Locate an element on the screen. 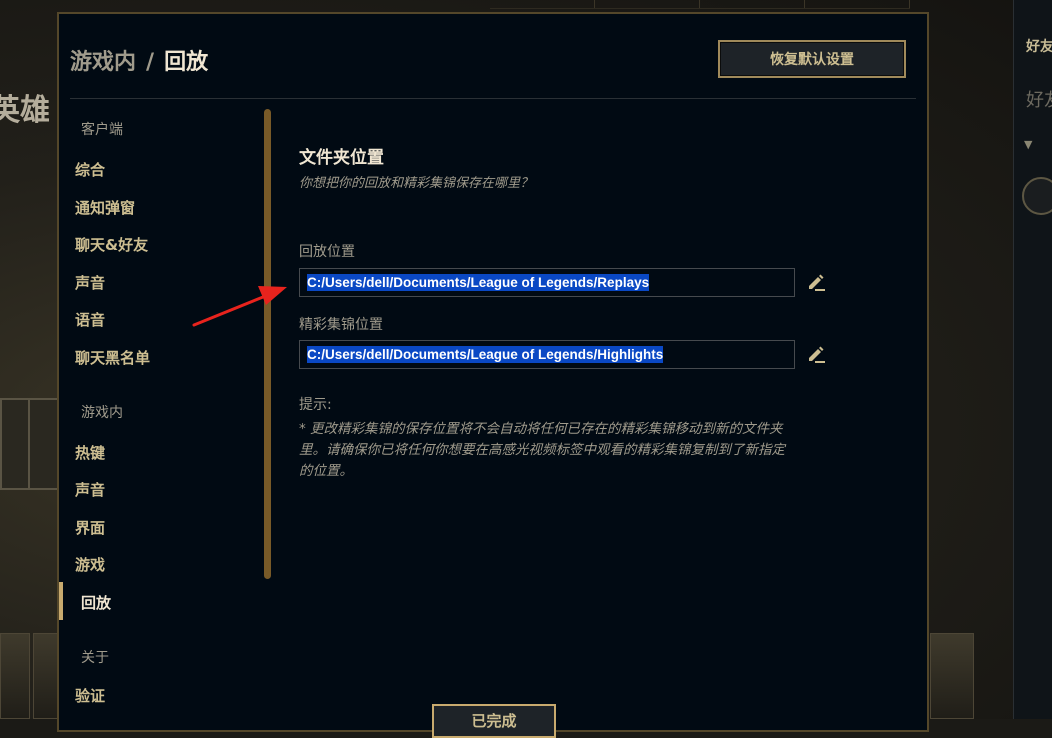  breadcrumb-parent: 游戏内 is located at coordinates (103, 62).